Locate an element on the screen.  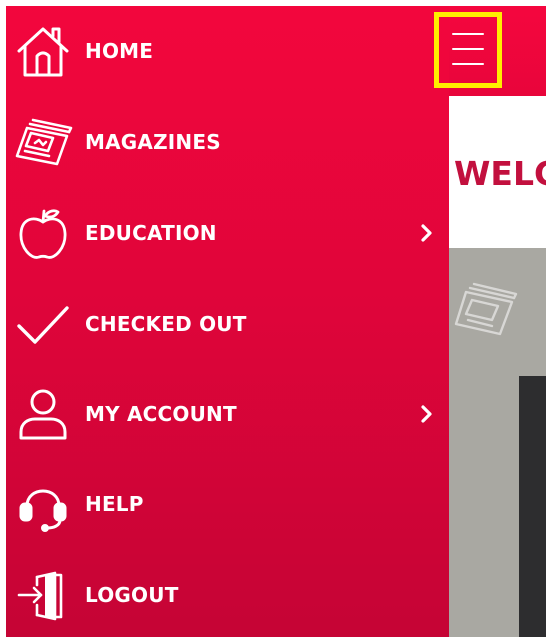
menu-item-education: EDUCATION is located at coordinates (227, 233).